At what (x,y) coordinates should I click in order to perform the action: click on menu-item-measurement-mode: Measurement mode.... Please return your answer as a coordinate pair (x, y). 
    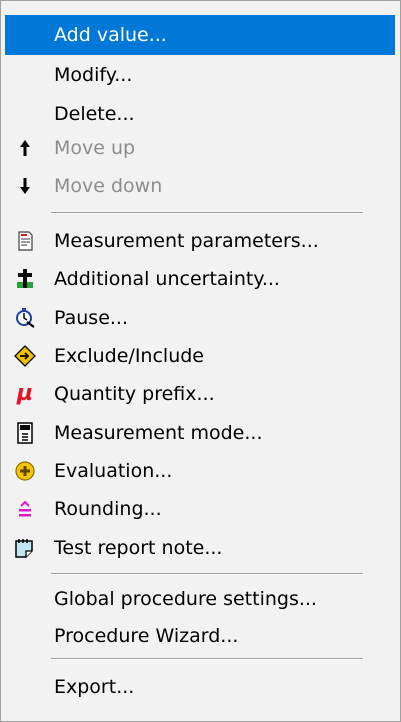
    Looking at the image, I should click on (200, 433).